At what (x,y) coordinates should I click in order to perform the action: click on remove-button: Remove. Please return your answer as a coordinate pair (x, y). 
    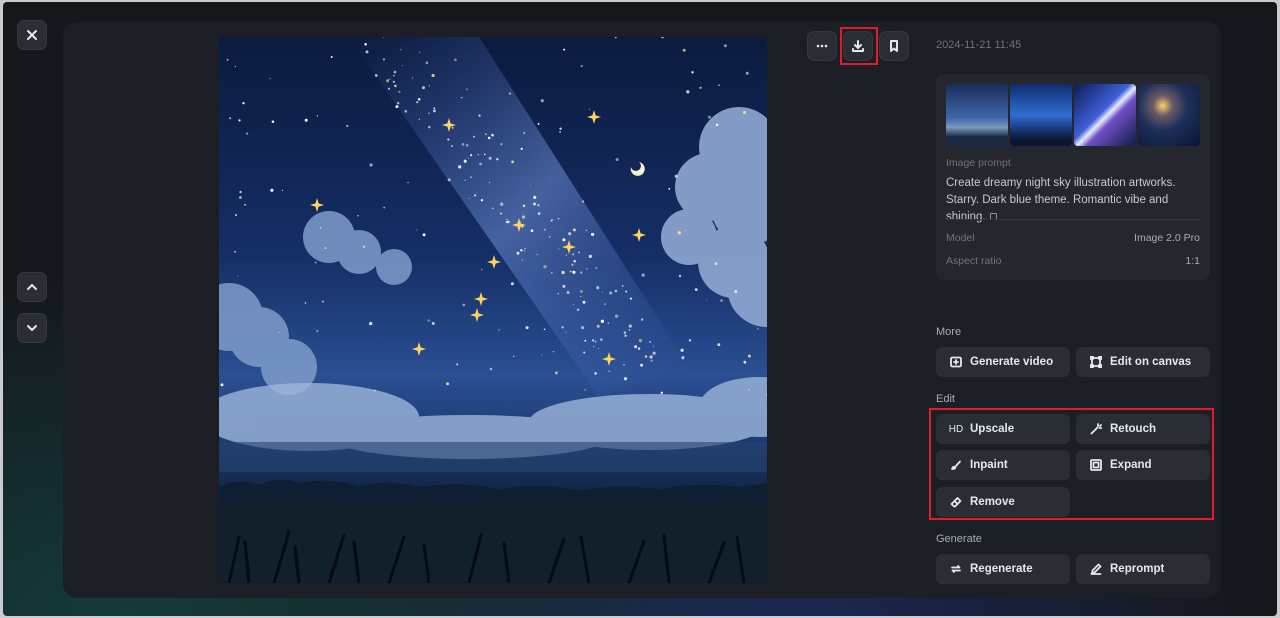
    Looking at the image, I should click on (1003, 502).